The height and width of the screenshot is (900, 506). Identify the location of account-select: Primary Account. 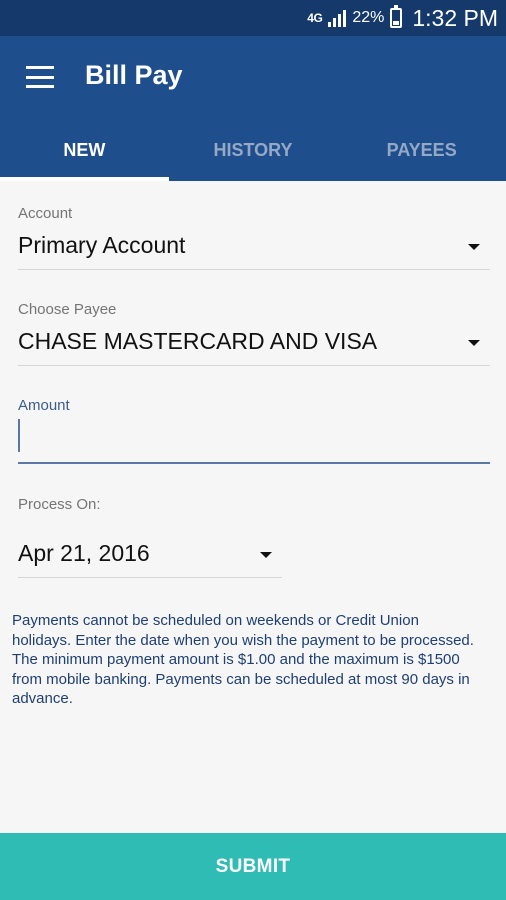
(254, 248).